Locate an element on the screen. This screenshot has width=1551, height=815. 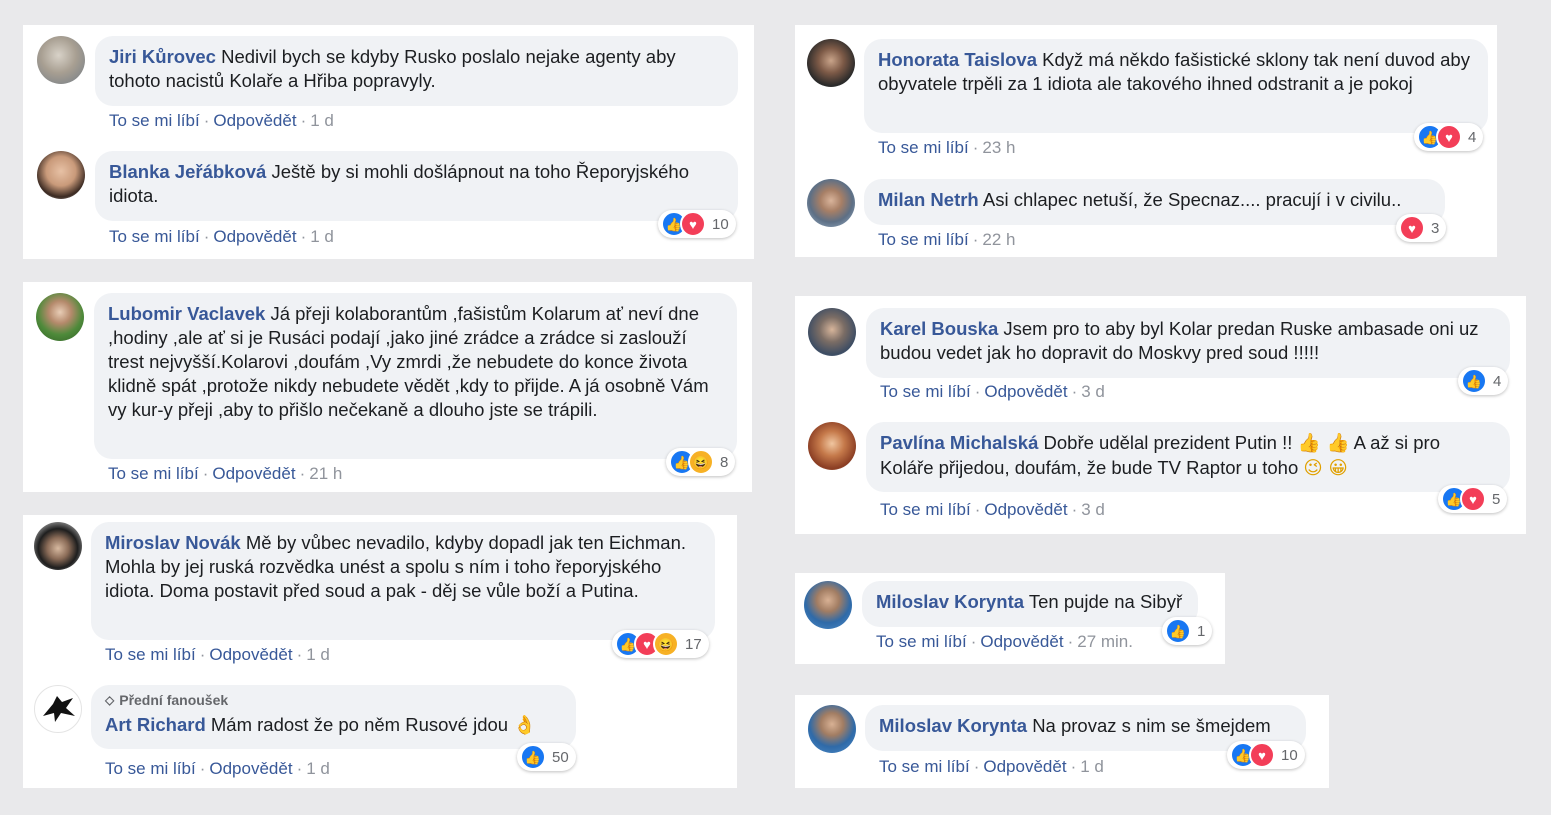
comment-author: Art Richard is located at coordinates (155, 724).